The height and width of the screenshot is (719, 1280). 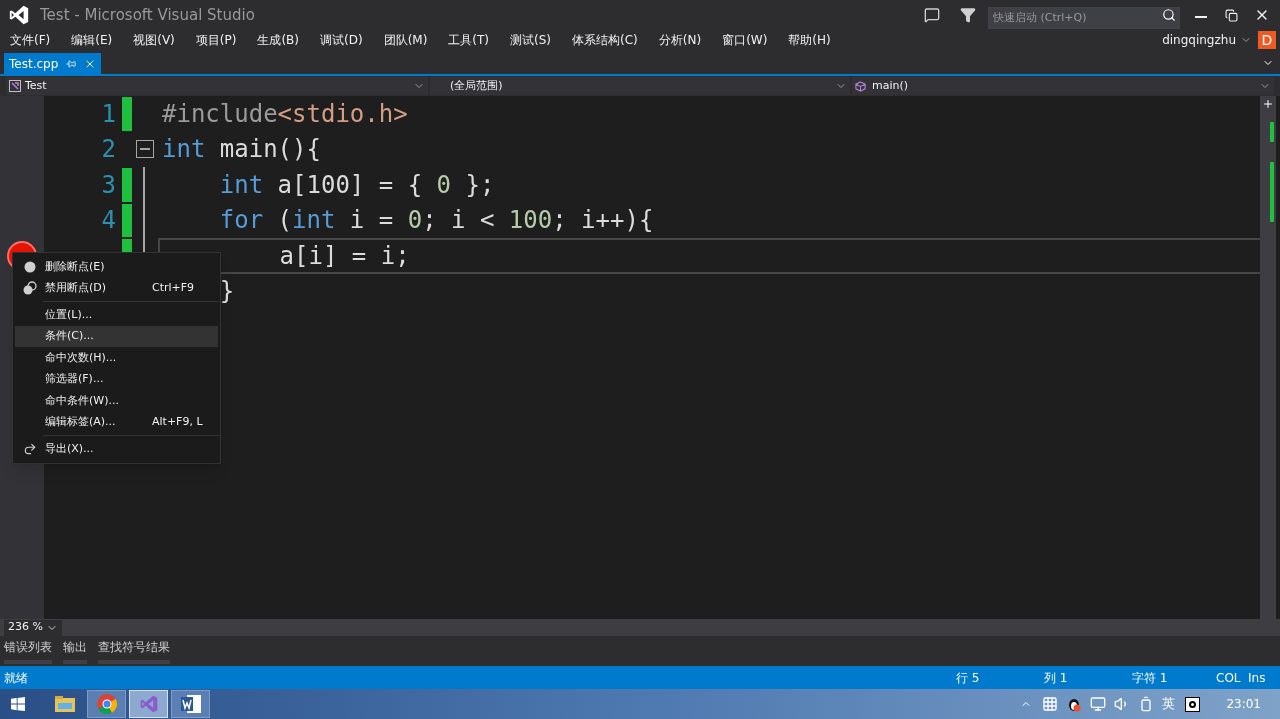 What do you see at coordinates (809, 40) in the screenshot?
I see `menu-item: 帮助(H)` at bounding box center [809, 40].